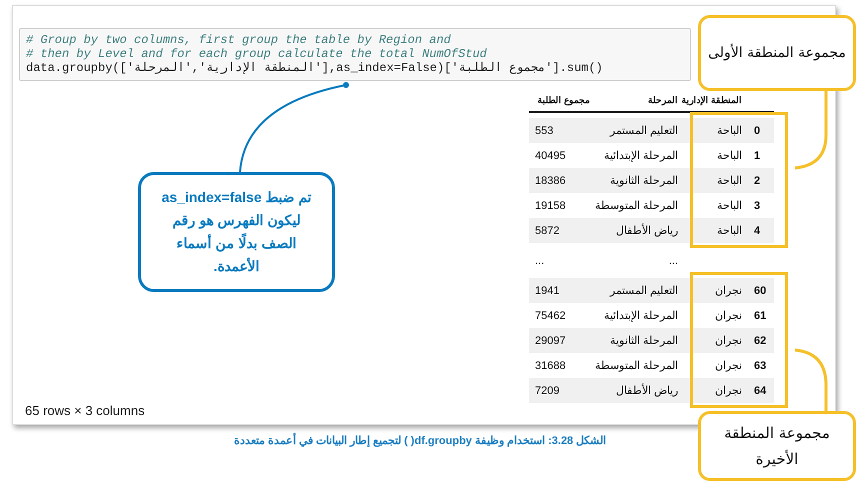 The height and width of the screenshot is (489, 866). I want to click on column-header: مجموع الطلبة, so click(563, 100).